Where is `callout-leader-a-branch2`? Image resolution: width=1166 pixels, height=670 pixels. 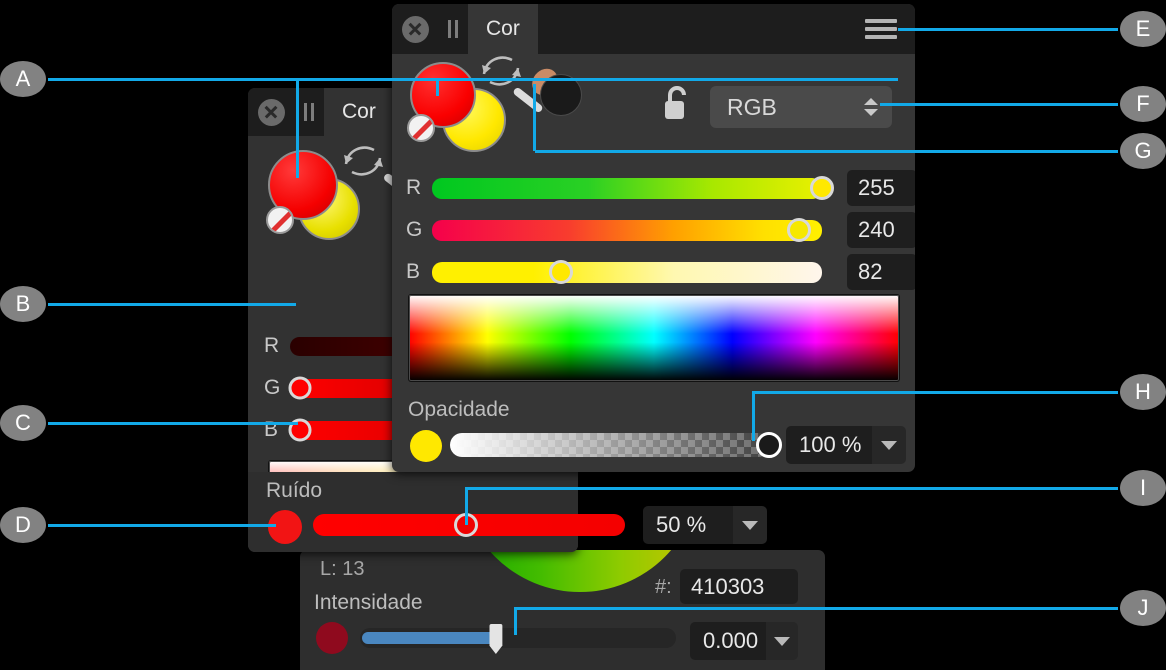
callout-leader-a-branch2 is located at coordinates (437, 87).